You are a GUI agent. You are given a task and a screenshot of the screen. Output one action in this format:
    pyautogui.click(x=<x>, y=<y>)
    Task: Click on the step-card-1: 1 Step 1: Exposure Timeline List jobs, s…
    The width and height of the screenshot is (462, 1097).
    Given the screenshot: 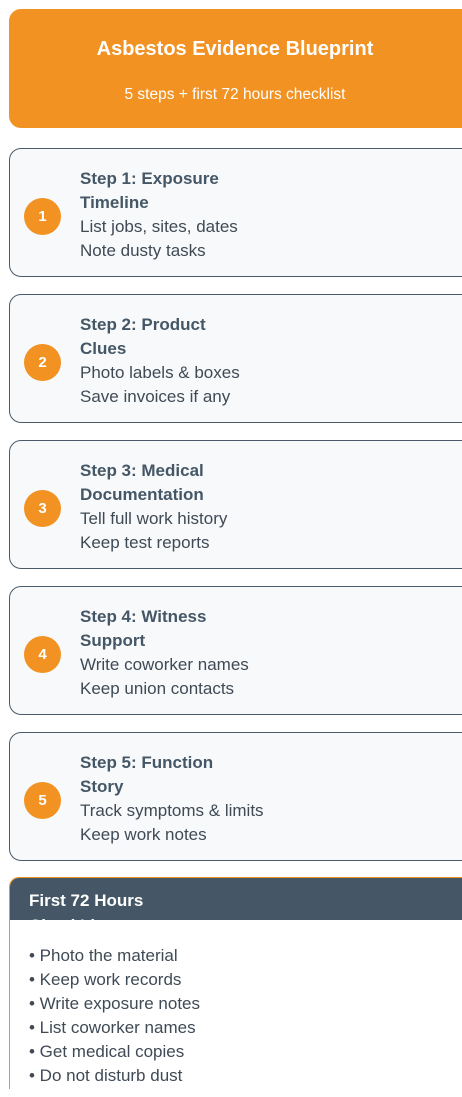 What is the action you would take?
    pyautogui.click(x=235, y=212)
    